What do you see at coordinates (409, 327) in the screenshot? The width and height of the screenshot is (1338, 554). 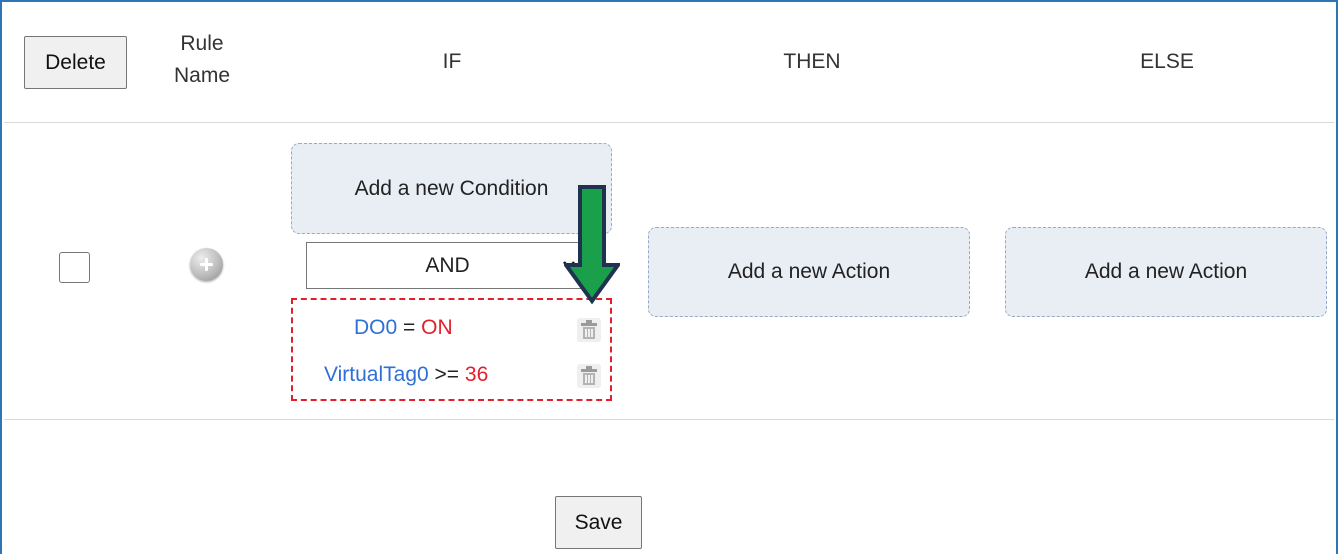 I see `condition-operator: =` at bounding box center [409, 327].